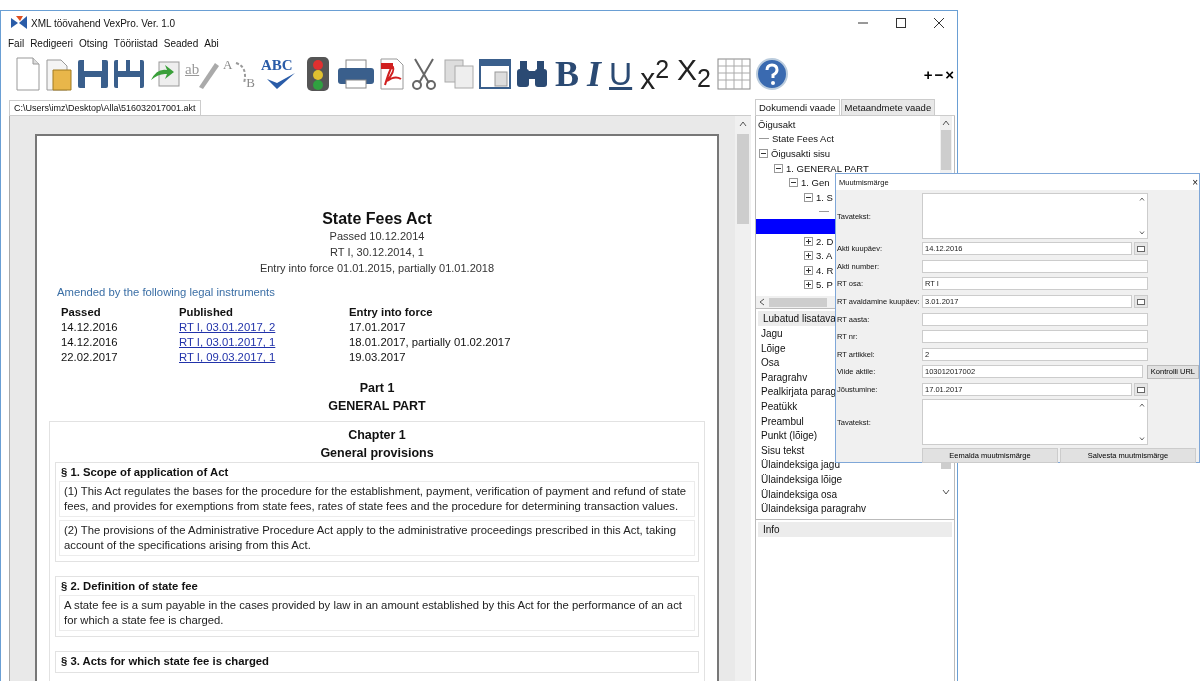  I want to click on section-heading: § 2. Definition of state fee, so click(129, 586).